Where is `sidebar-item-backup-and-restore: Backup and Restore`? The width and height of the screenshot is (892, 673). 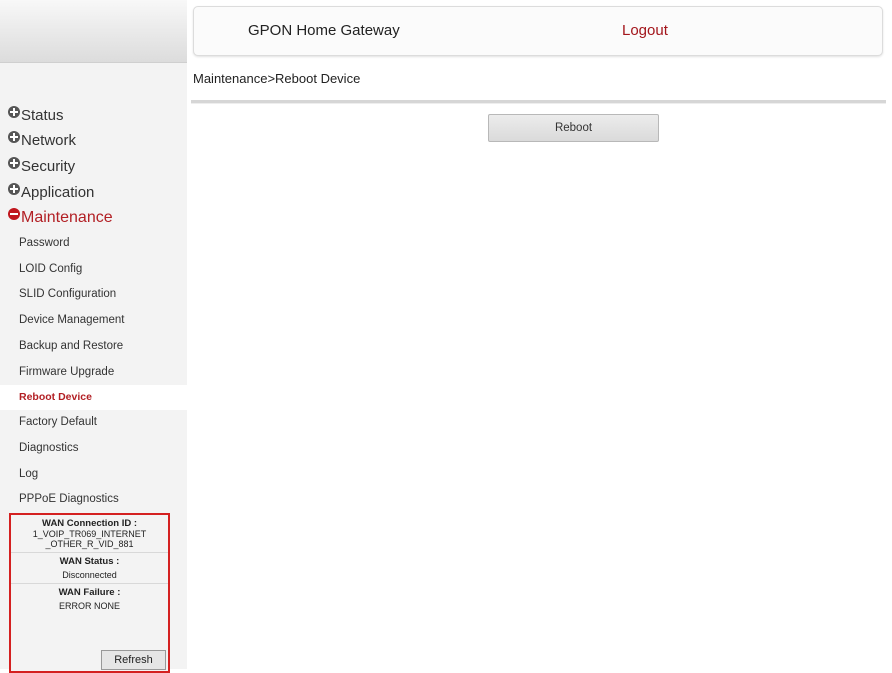 sidebar-item-backup-and-restore: Backup and Restore is located at coordinates (93, 346).